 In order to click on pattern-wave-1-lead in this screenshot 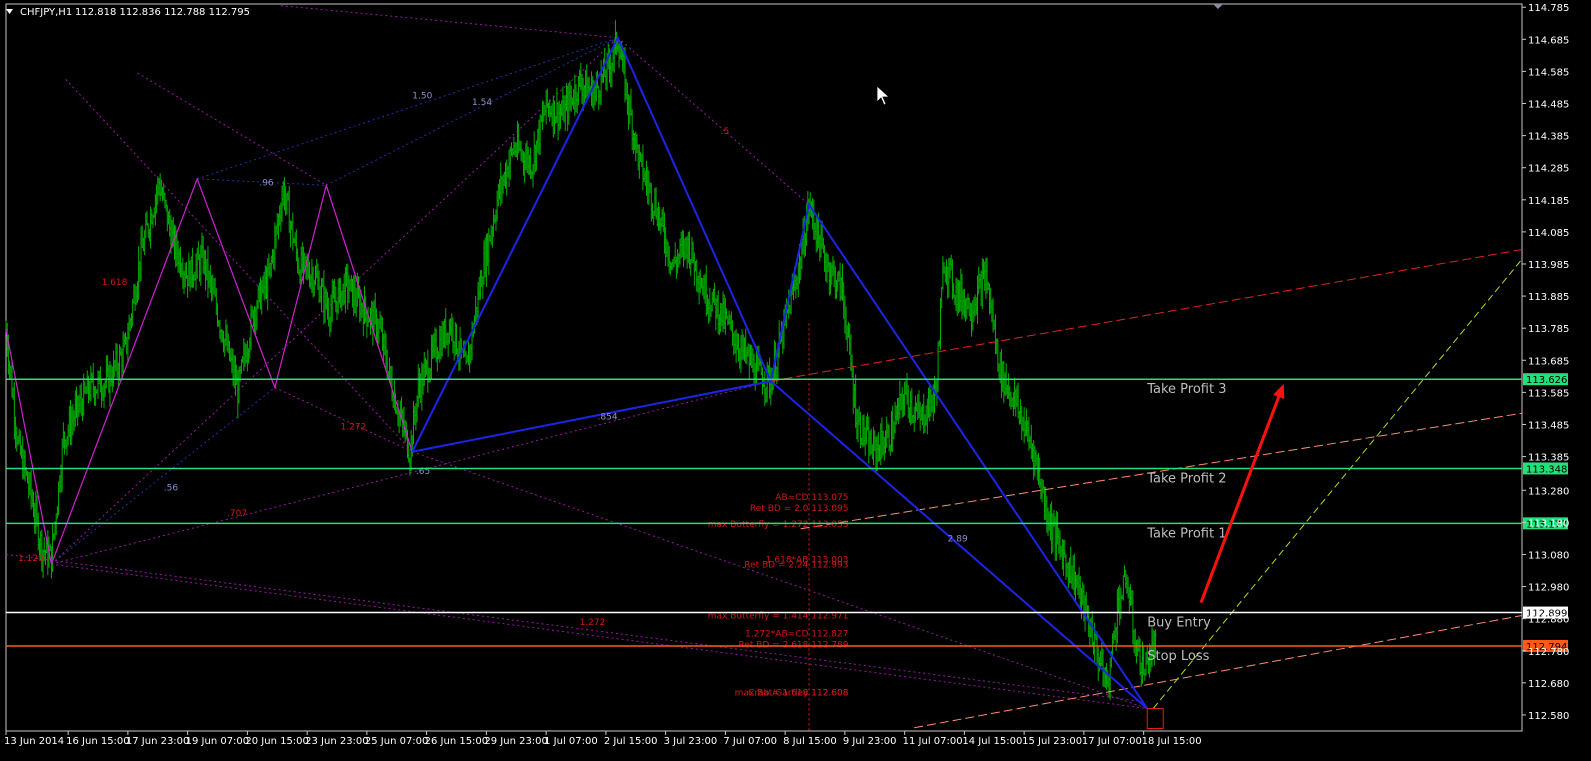, I will do `click(28, 447)`.